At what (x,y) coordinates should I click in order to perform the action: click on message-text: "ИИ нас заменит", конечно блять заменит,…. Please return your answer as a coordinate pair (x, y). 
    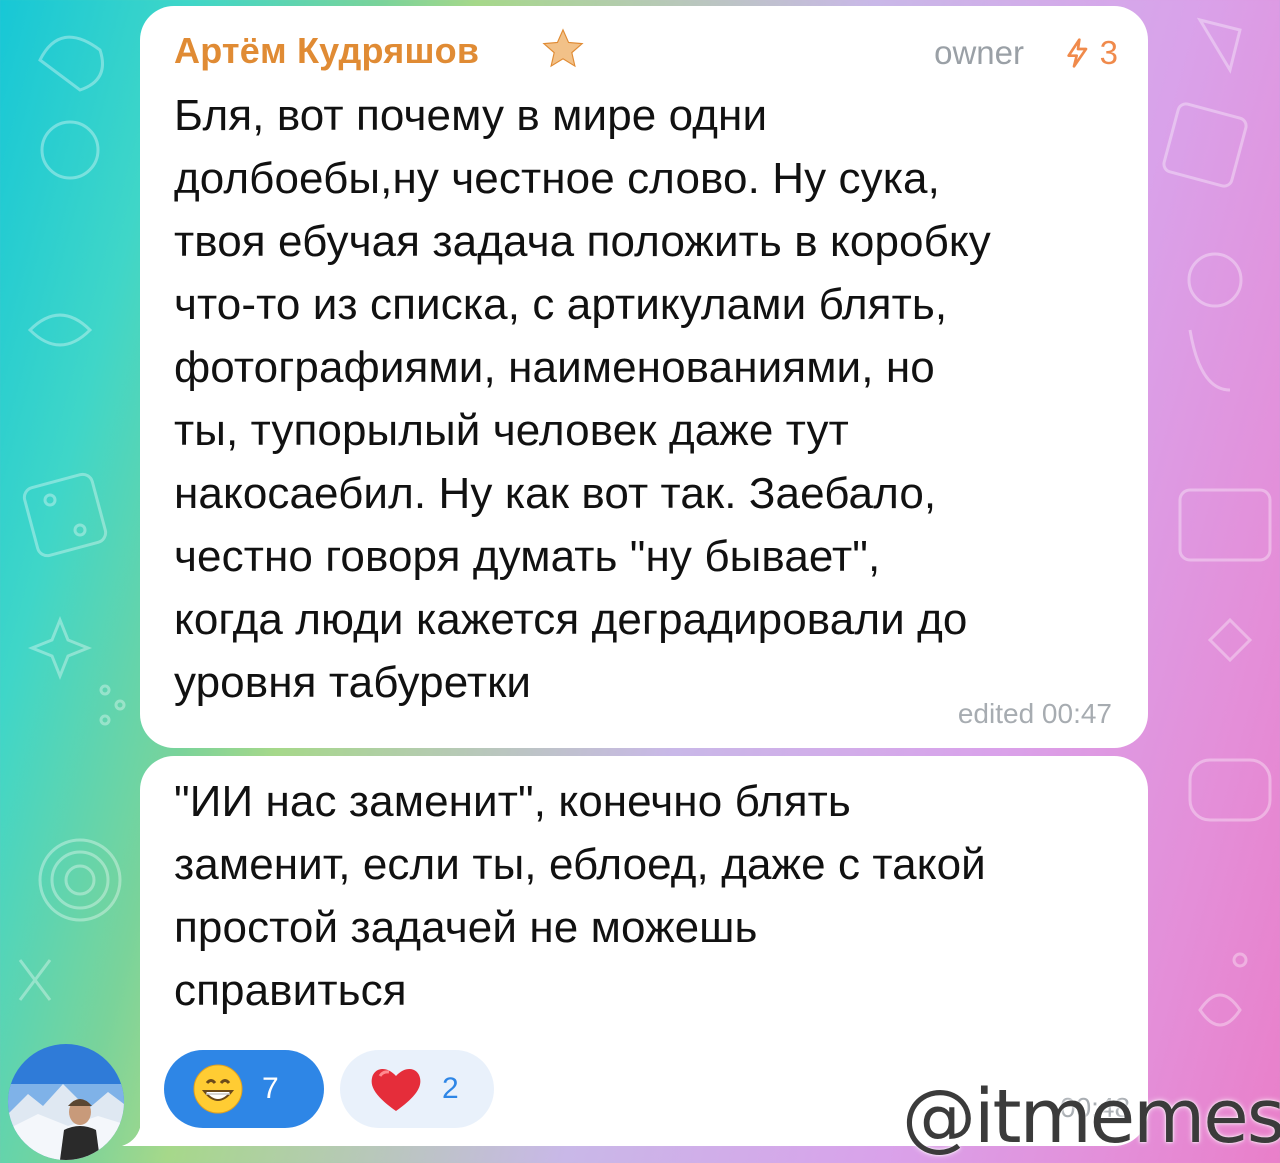
    Looking at the image, I should click on (580, 896).